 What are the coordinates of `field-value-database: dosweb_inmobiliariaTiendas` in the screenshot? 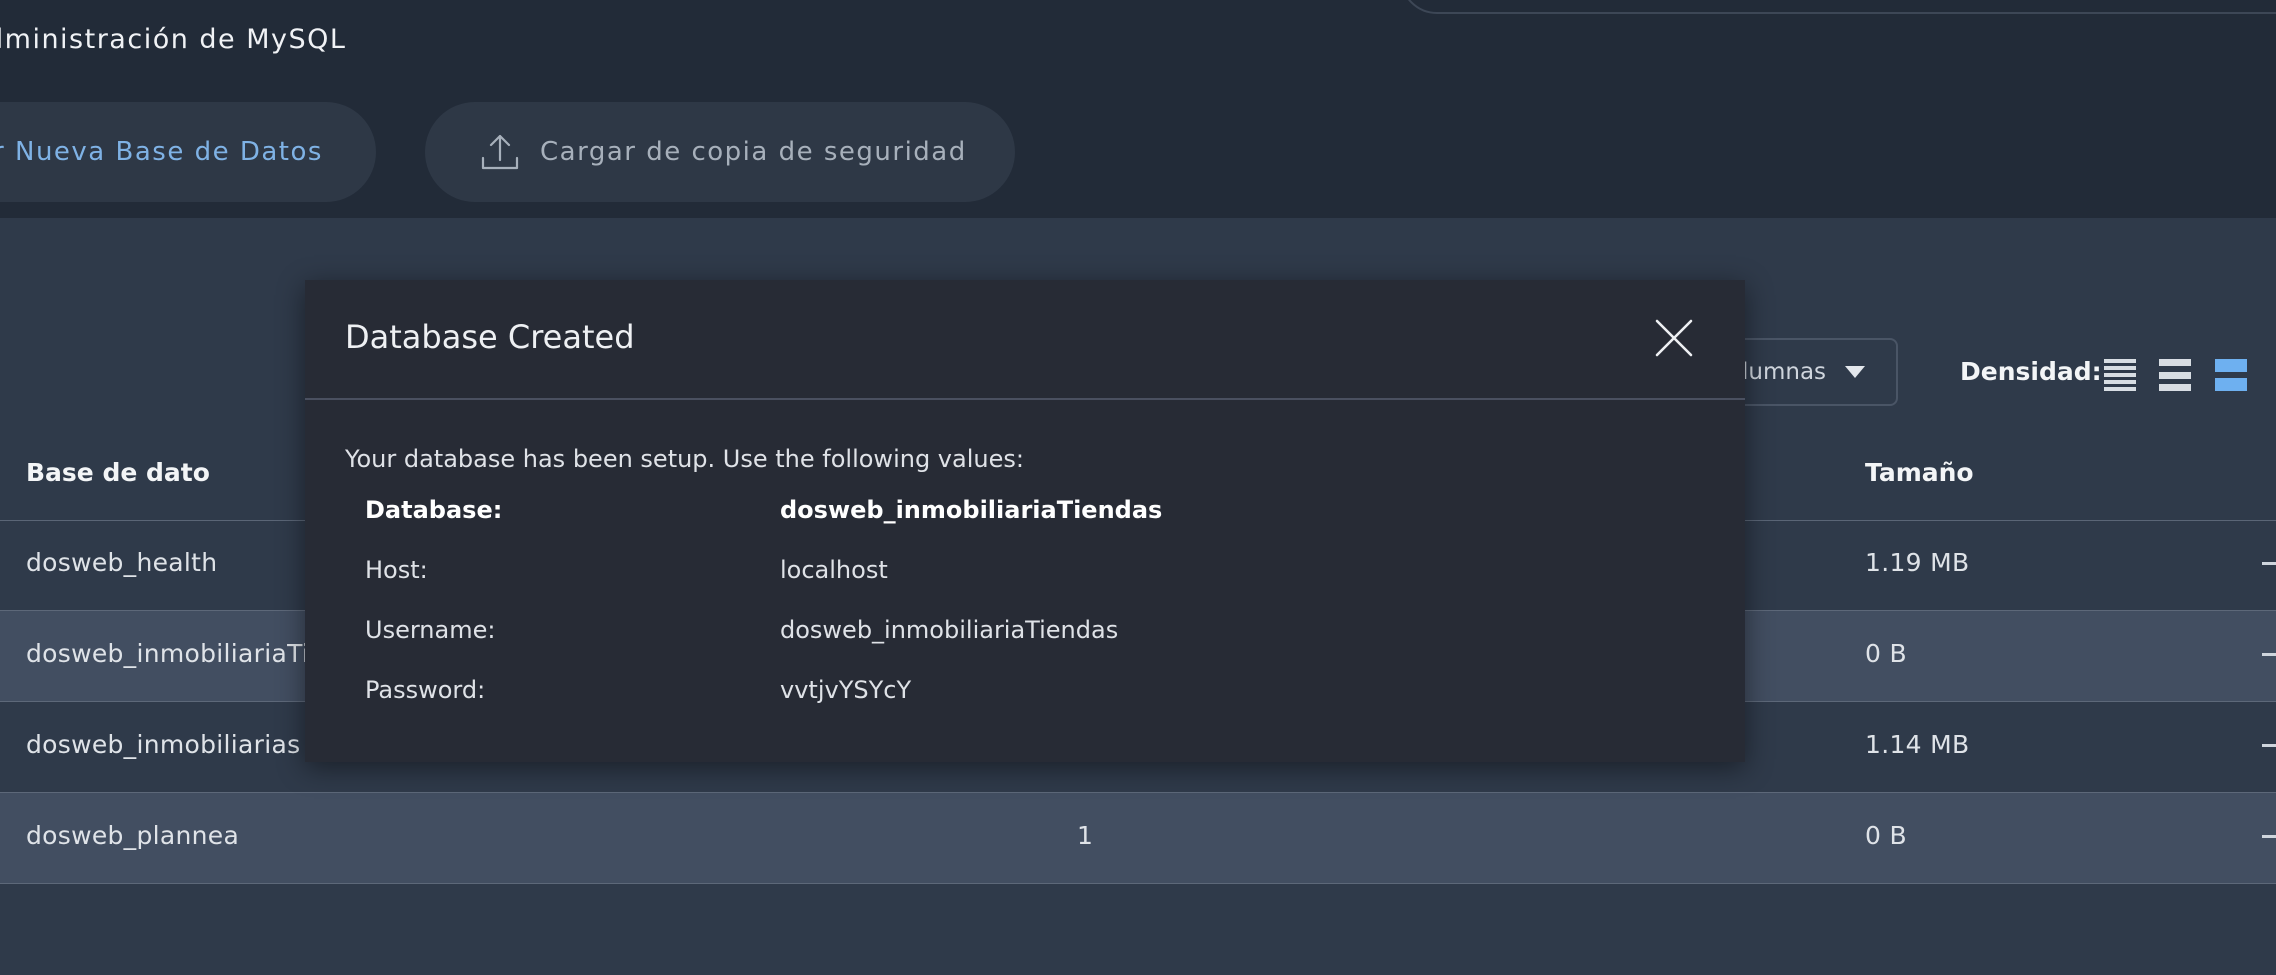 It's located at (971, 510).